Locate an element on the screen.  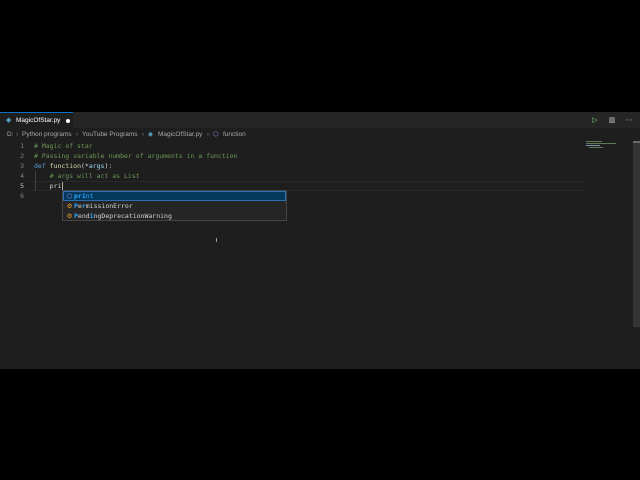
code-line-1: # Magic of star is located at coordinates (63, 146).